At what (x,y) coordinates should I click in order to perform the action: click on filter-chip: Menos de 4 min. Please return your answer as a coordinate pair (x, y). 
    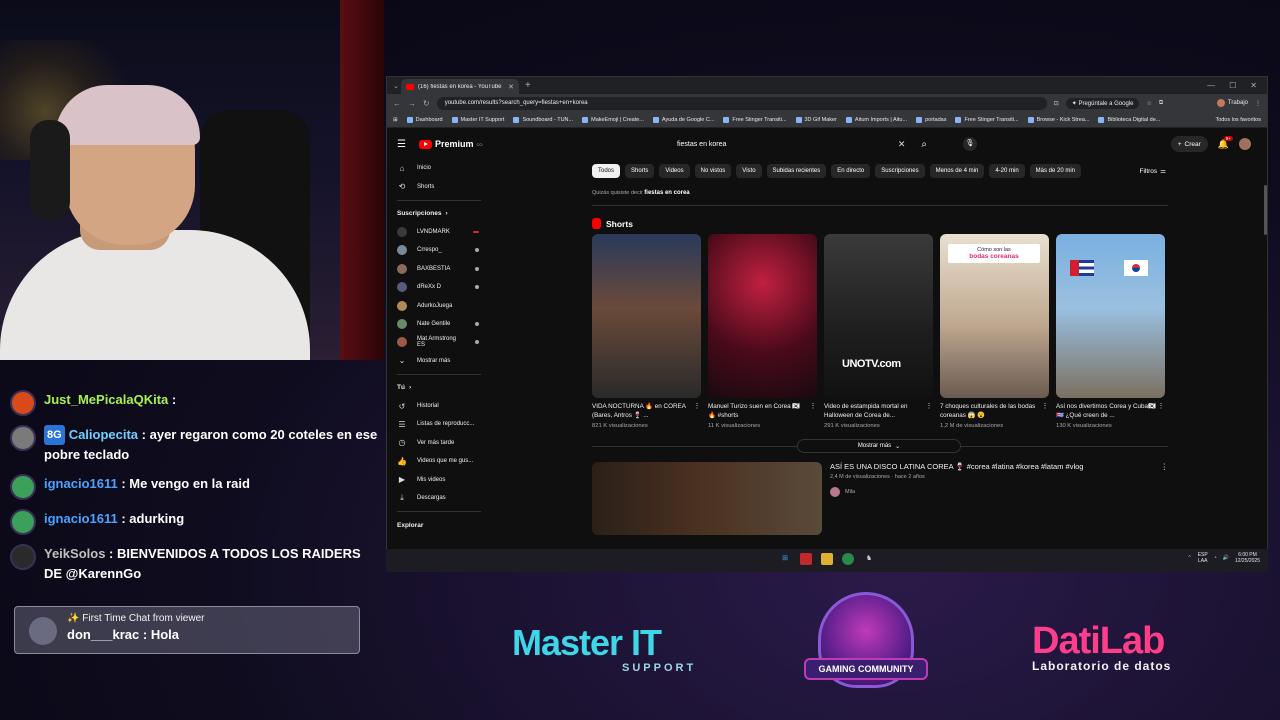
    Looking at the image, I should click on (957, 171).